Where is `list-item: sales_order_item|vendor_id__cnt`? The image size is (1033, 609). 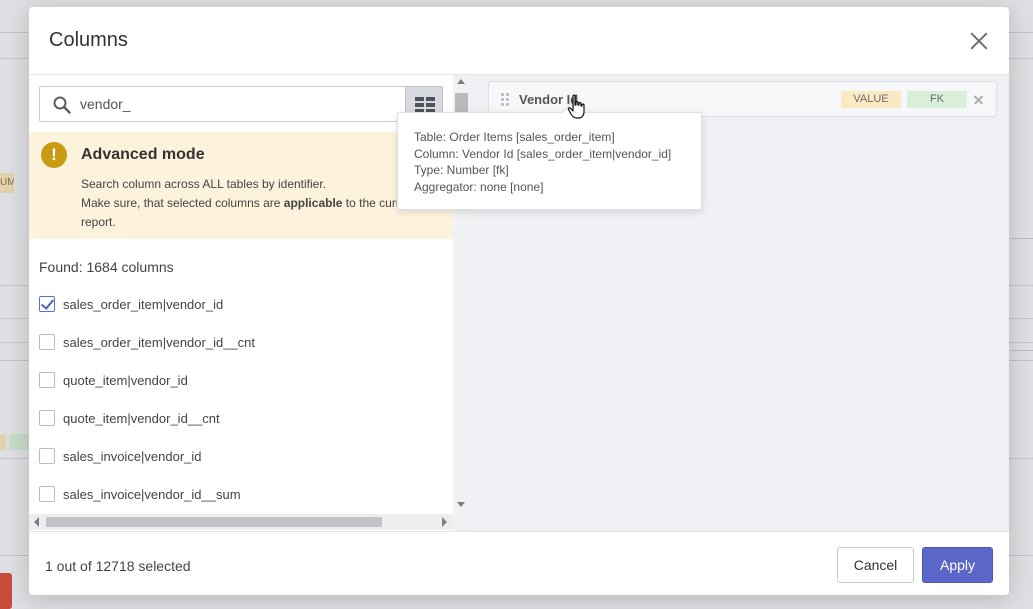
list-item: sales_order_item|vendor_id__cnt is located at coordinates (249, 342).